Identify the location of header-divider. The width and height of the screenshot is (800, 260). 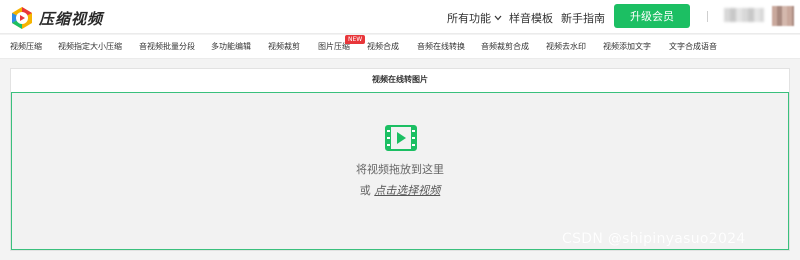
(707, 16).